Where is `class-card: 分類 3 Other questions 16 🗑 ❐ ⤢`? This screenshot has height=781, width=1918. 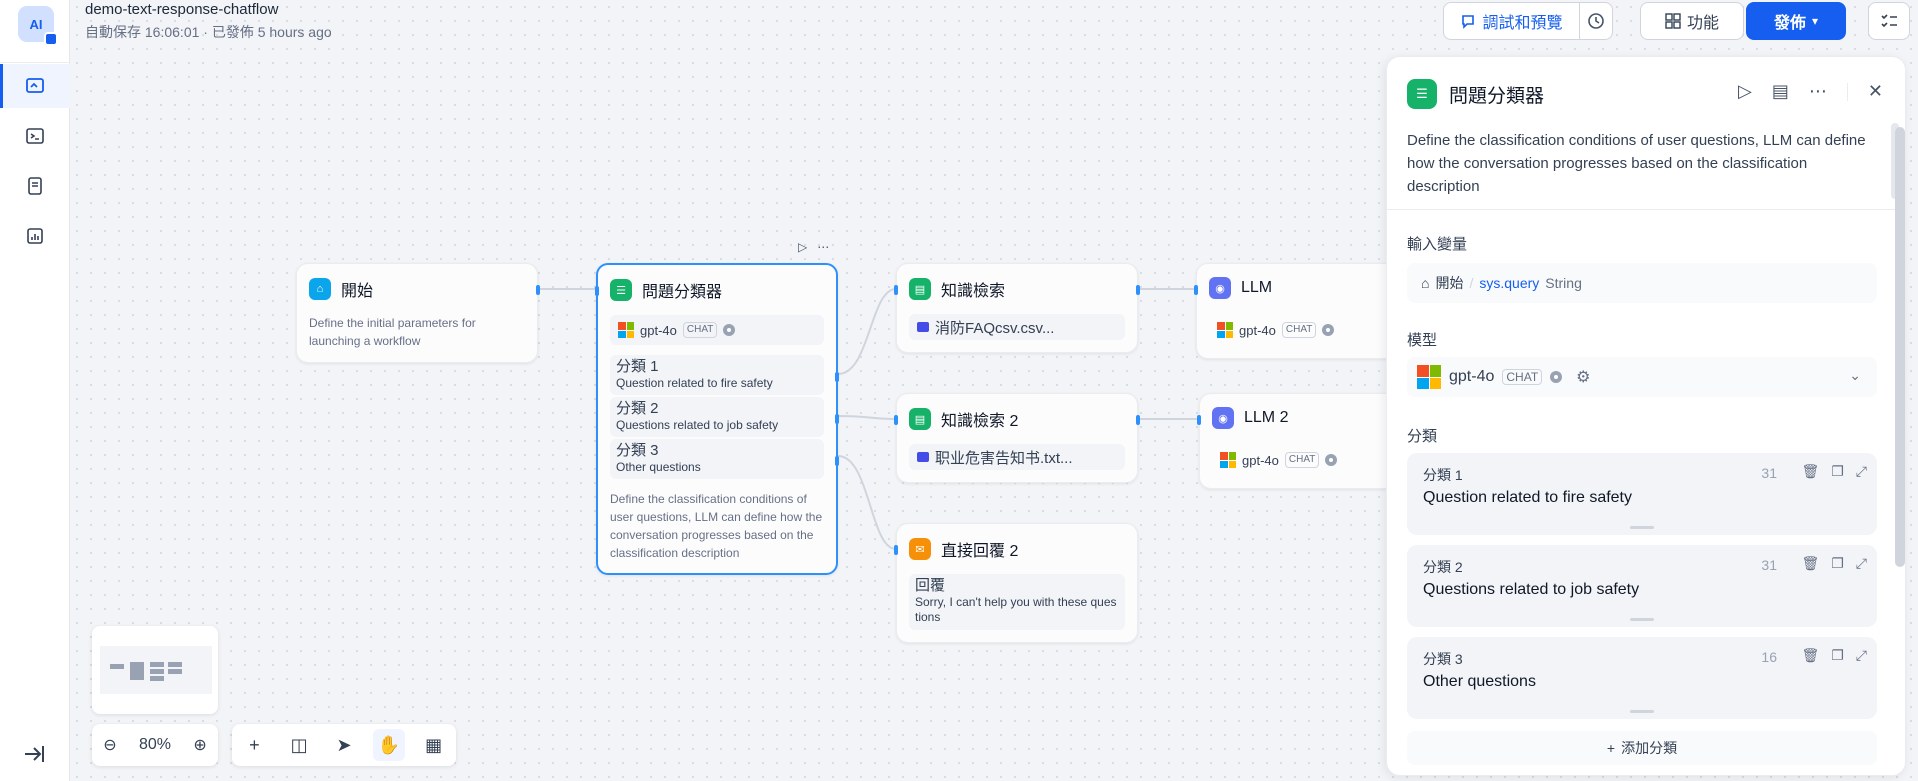
class-card: 分類 3 Other questions 16 🗑 ❐ ⤢ is located at coordinates (1642, 678).